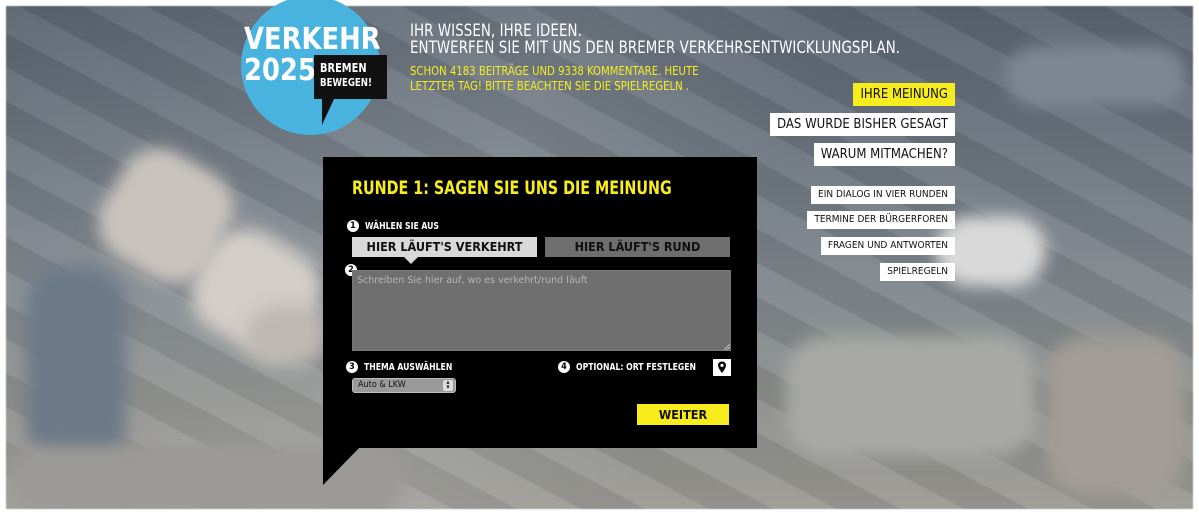 The image size is (1199, 515). What do you see at coordinates (637, 247) in the screenshot?
I see `choice-rund-button: HIER LÄUFT'S RUND` at bounding box center [637, 247].